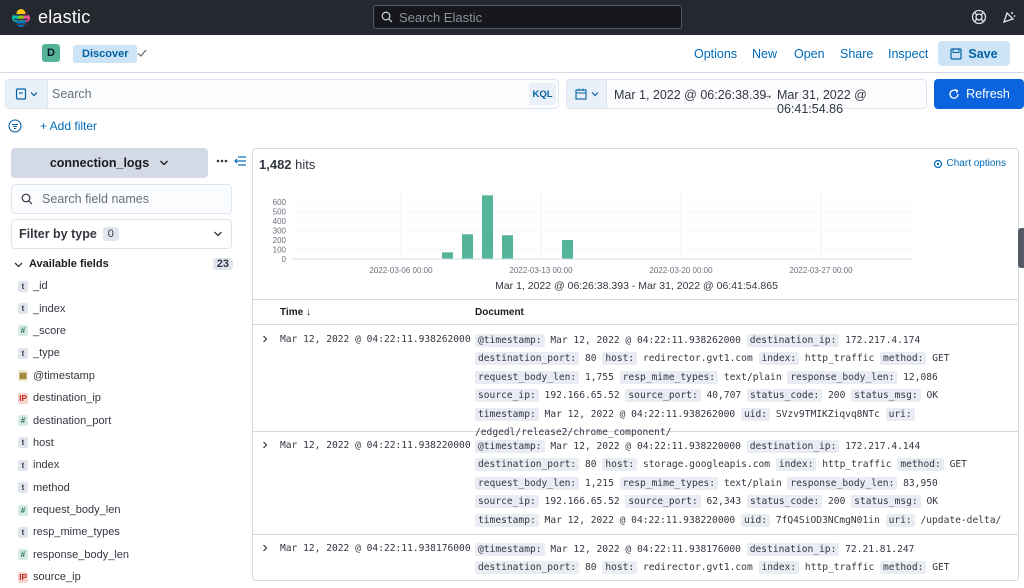 The image size is (1024, 588). I want to click on field-value: GET, so click(937, 567).